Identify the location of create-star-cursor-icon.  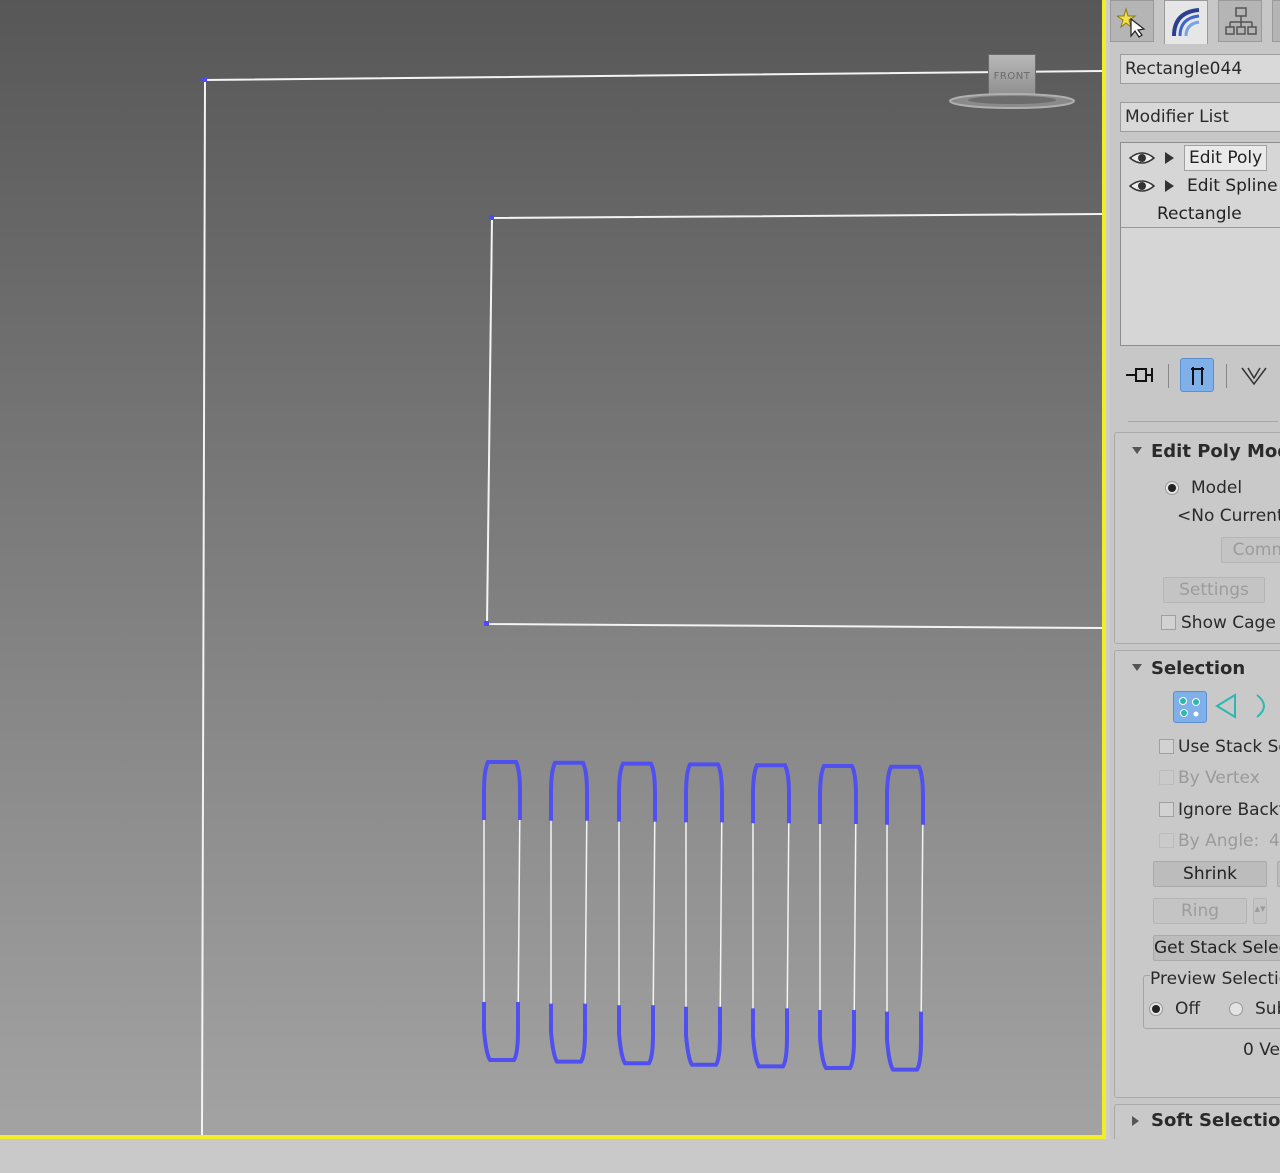
(1131, 22).